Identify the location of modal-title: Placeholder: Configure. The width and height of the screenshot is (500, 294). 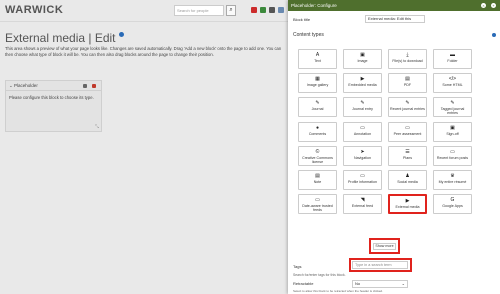
(314, 5).